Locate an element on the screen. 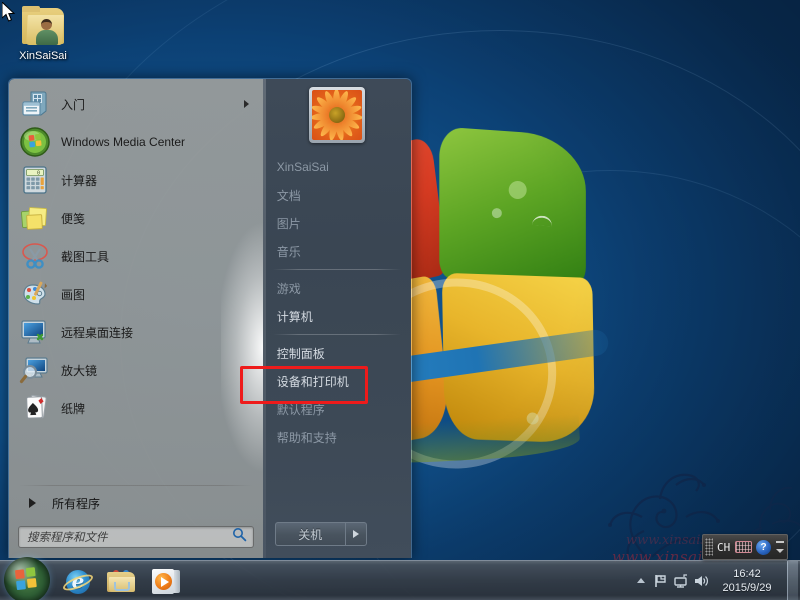 The height and width of the screenshot is (600, 800). tray-icon-volume is located at coordinates (701, 581).